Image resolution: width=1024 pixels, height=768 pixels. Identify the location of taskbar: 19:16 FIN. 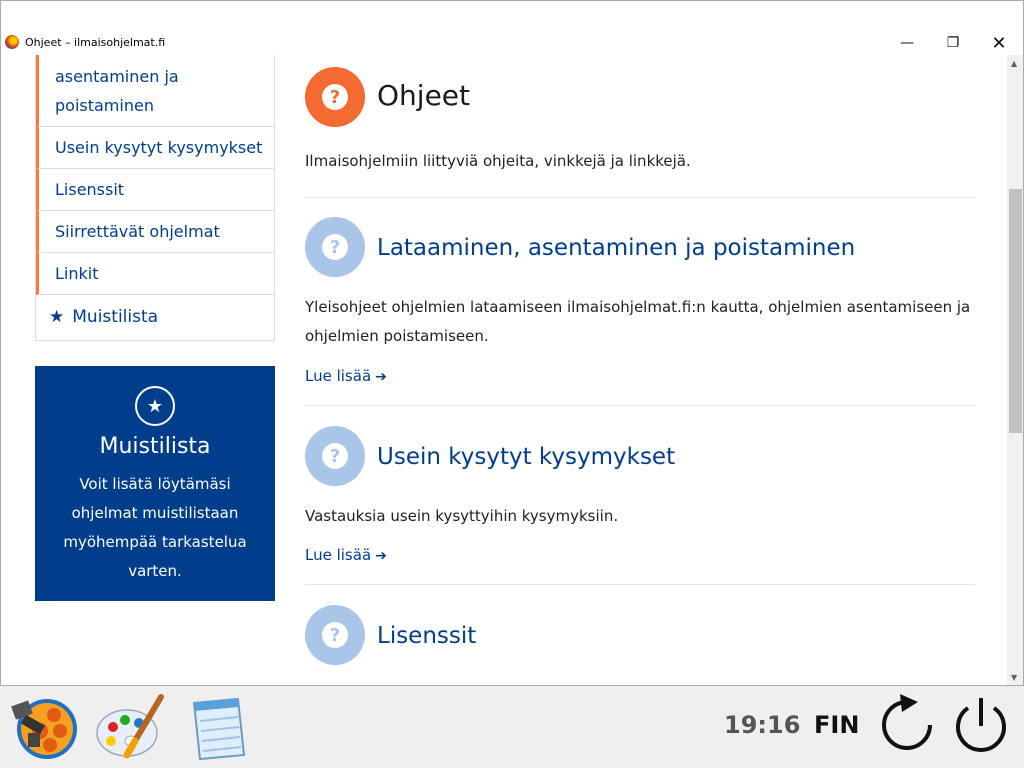
(512, 727).